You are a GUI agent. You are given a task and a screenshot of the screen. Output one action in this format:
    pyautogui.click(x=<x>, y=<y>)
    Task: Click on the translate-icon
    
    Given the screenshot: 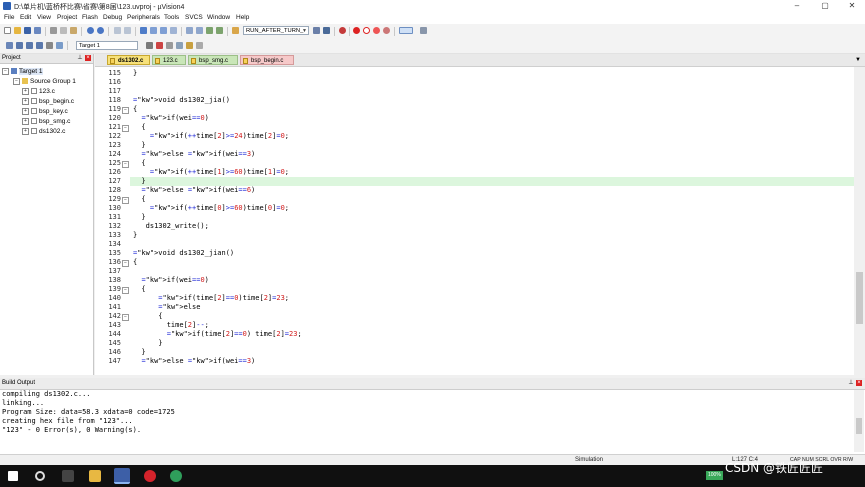 What is the action you would take?
    pyautogui.click(x=9, y=45)
    